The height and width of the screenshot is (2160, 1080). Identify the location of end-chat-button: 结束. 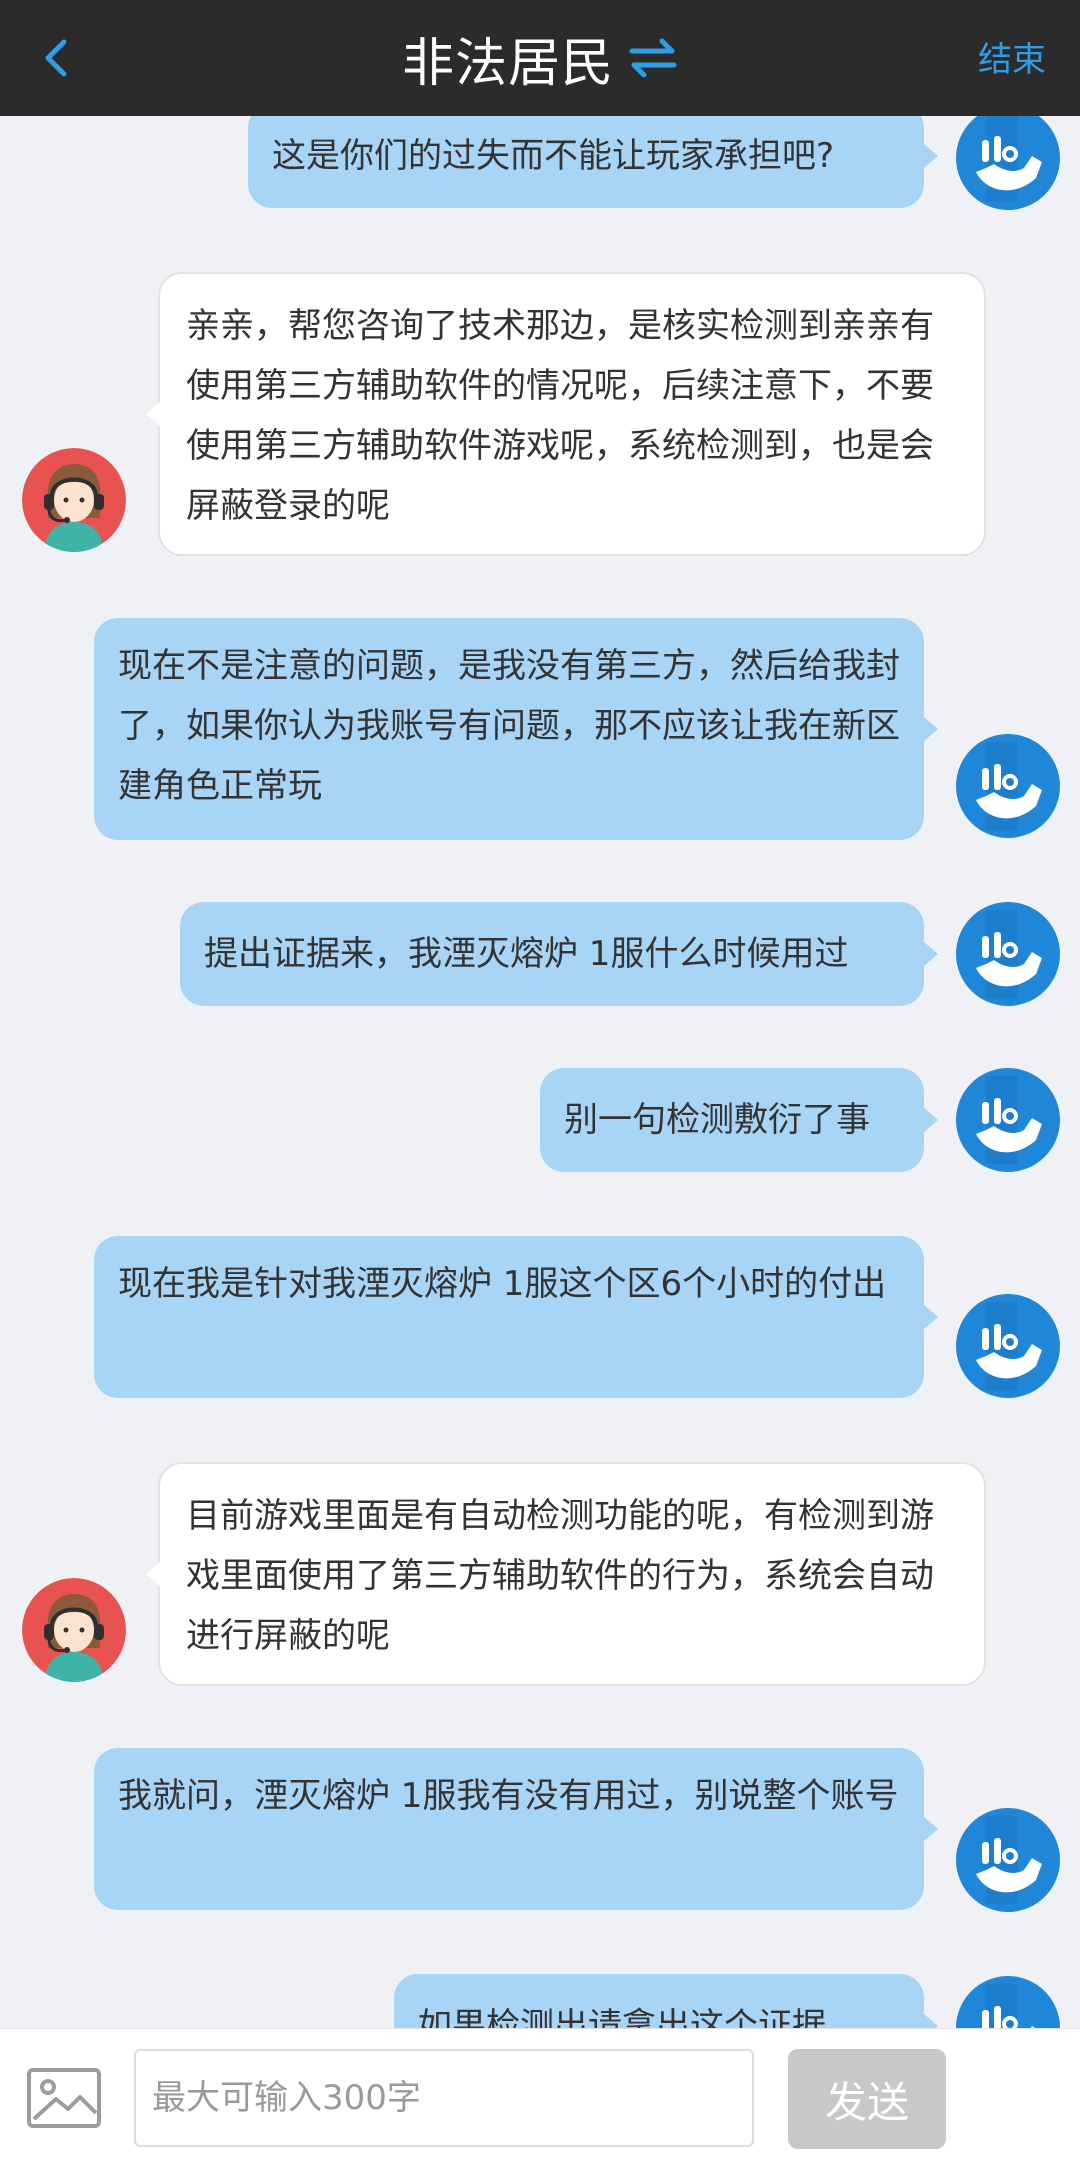
(1012, 56).